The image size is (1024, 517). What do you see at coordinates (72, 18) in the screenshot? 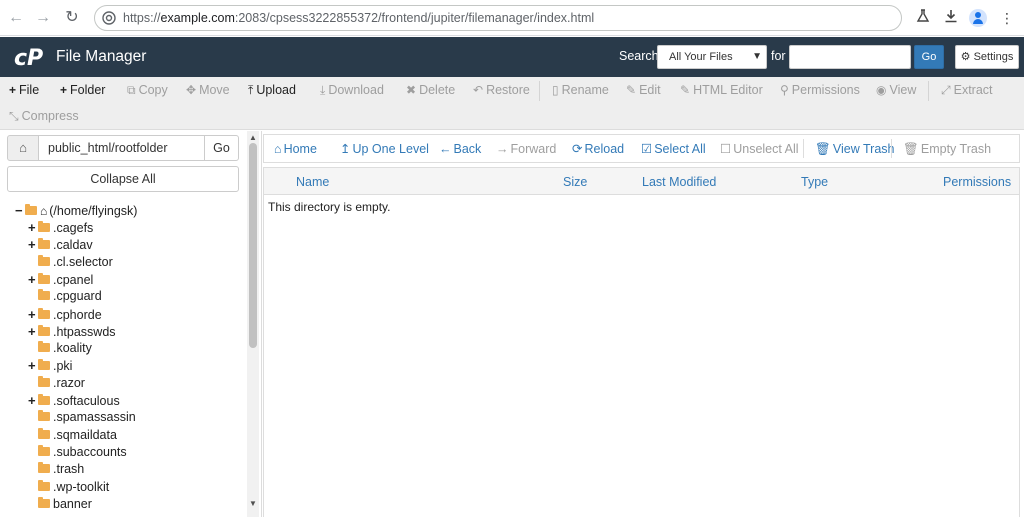
I see `reload-icon: ↻` at bounding box center [72, 18].